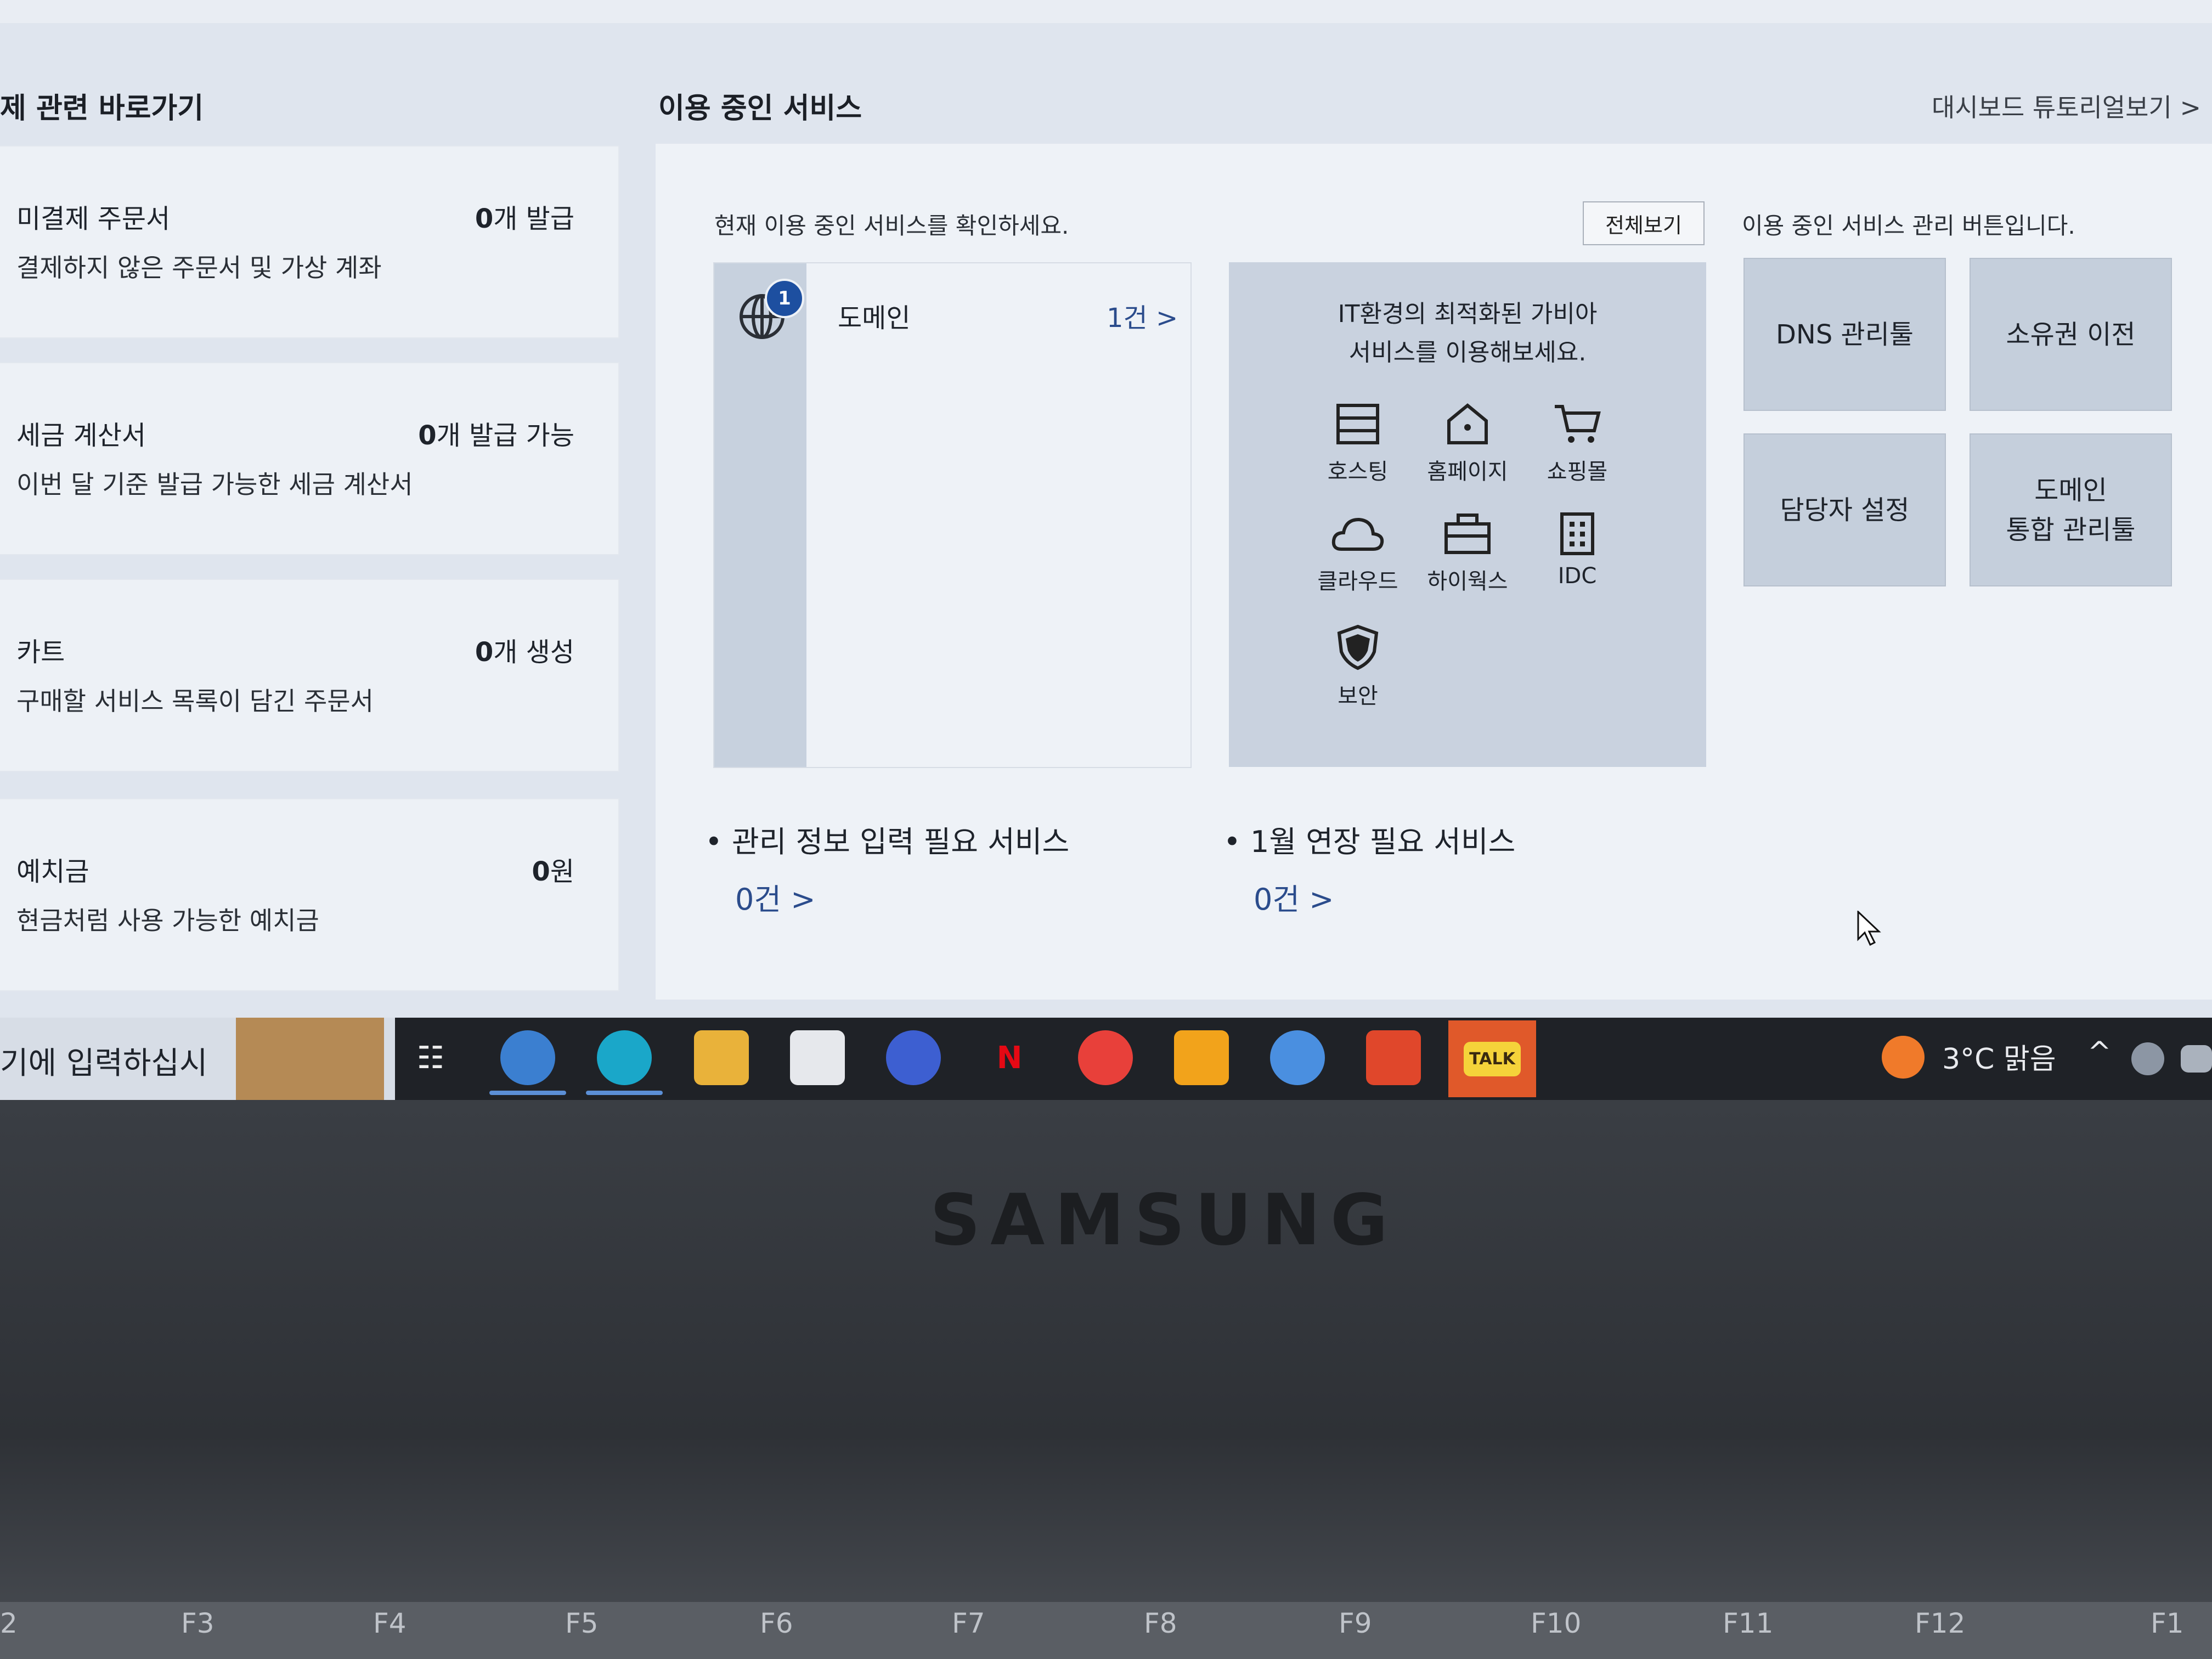 This screenshot has height=1659, width=2212. What do you see at coordinates (1010, 1057) in the screenshot?
I see `netflix-icon: N` at bounding box center [1010, 1057].